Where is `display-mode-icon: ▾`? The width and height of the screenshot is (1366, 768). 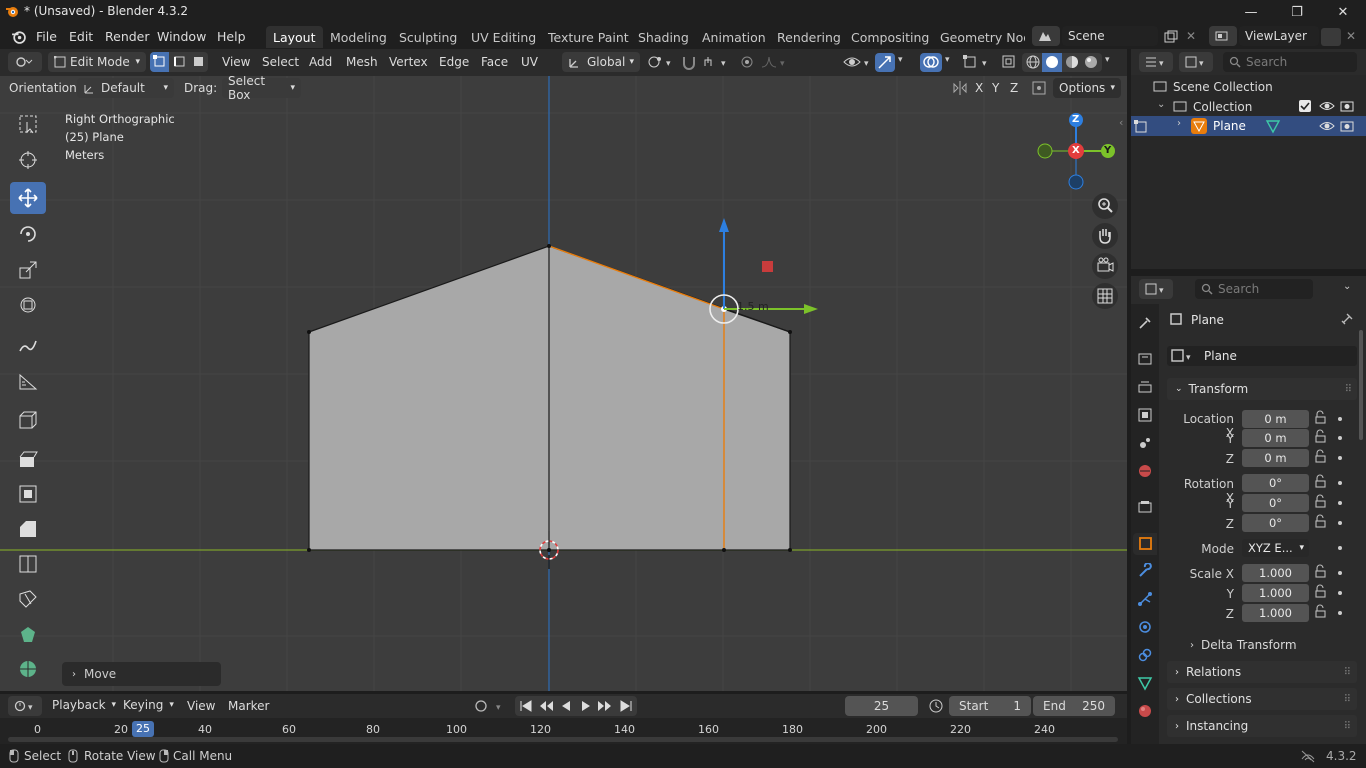
display-mode-icon: ▾ is located at coordinates (1196, 62).